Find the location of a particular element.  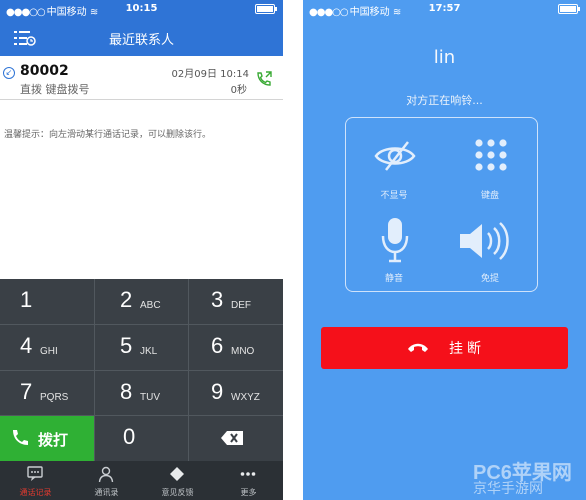

mute-button: 静音 is located at coordinates (394, 248).